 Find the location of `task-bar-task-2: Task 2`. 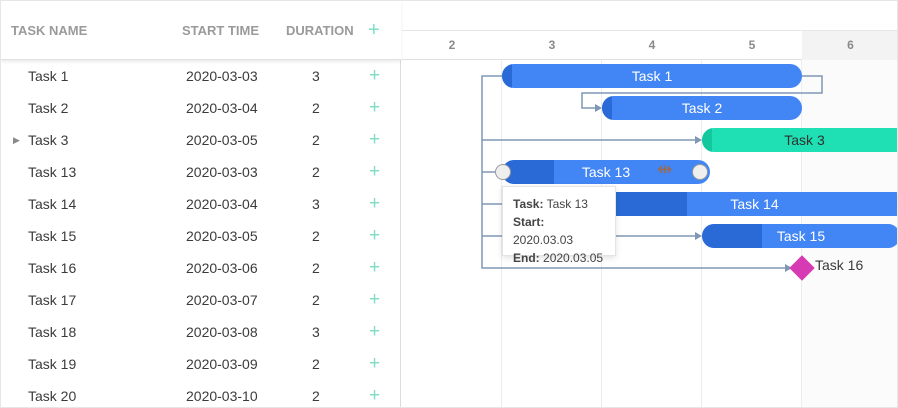

task-bar-task-2: Task 2 is located at coordinates (702, 108).